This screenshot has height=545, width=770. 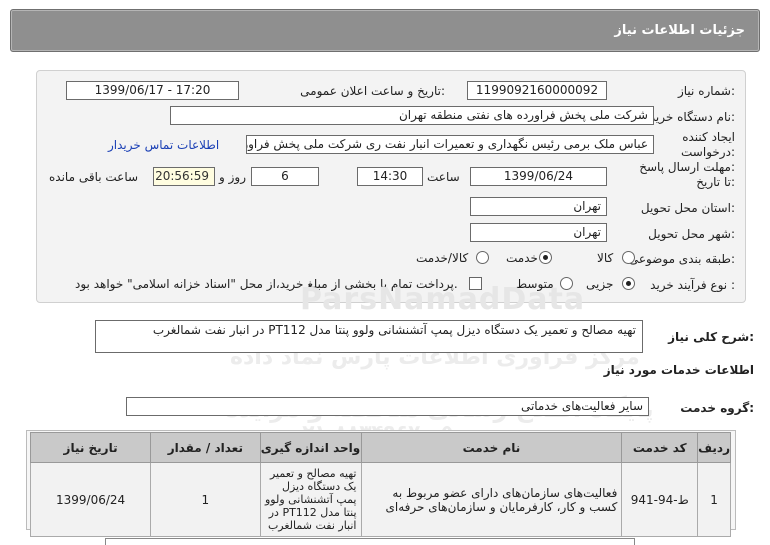 What do you see at coordinates (538, 206) in the screenshot?
I see `province-field: تهران` at bounding box center [538, 206].